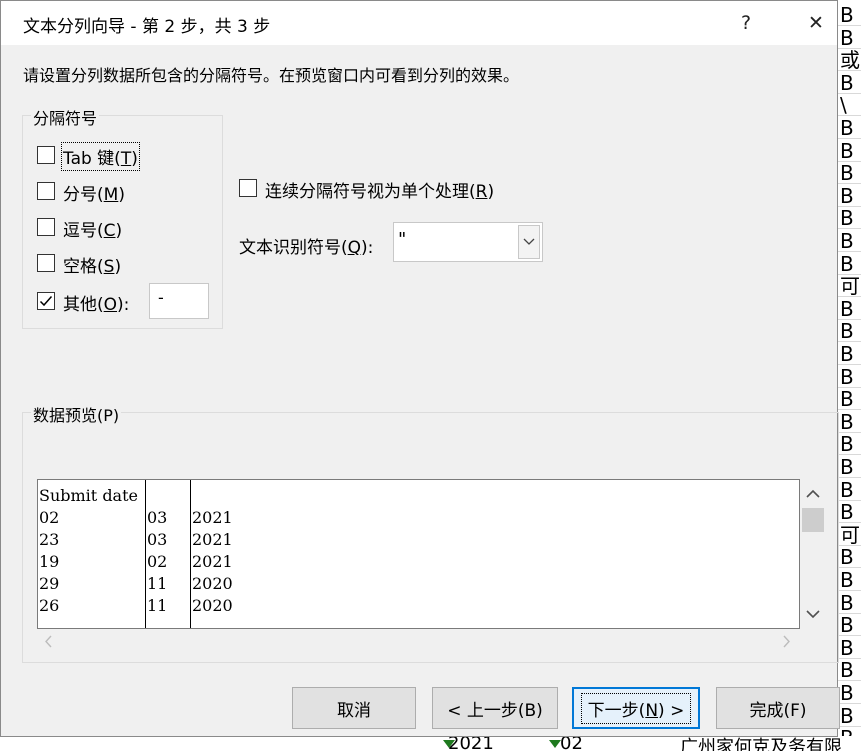 The height and width of the screenshot is (751, 861). What do you see at coordinates (96, 302) in the screenshot?
I see `other-checkbox-label: 其他(O):` at bounding box center [96, 302].